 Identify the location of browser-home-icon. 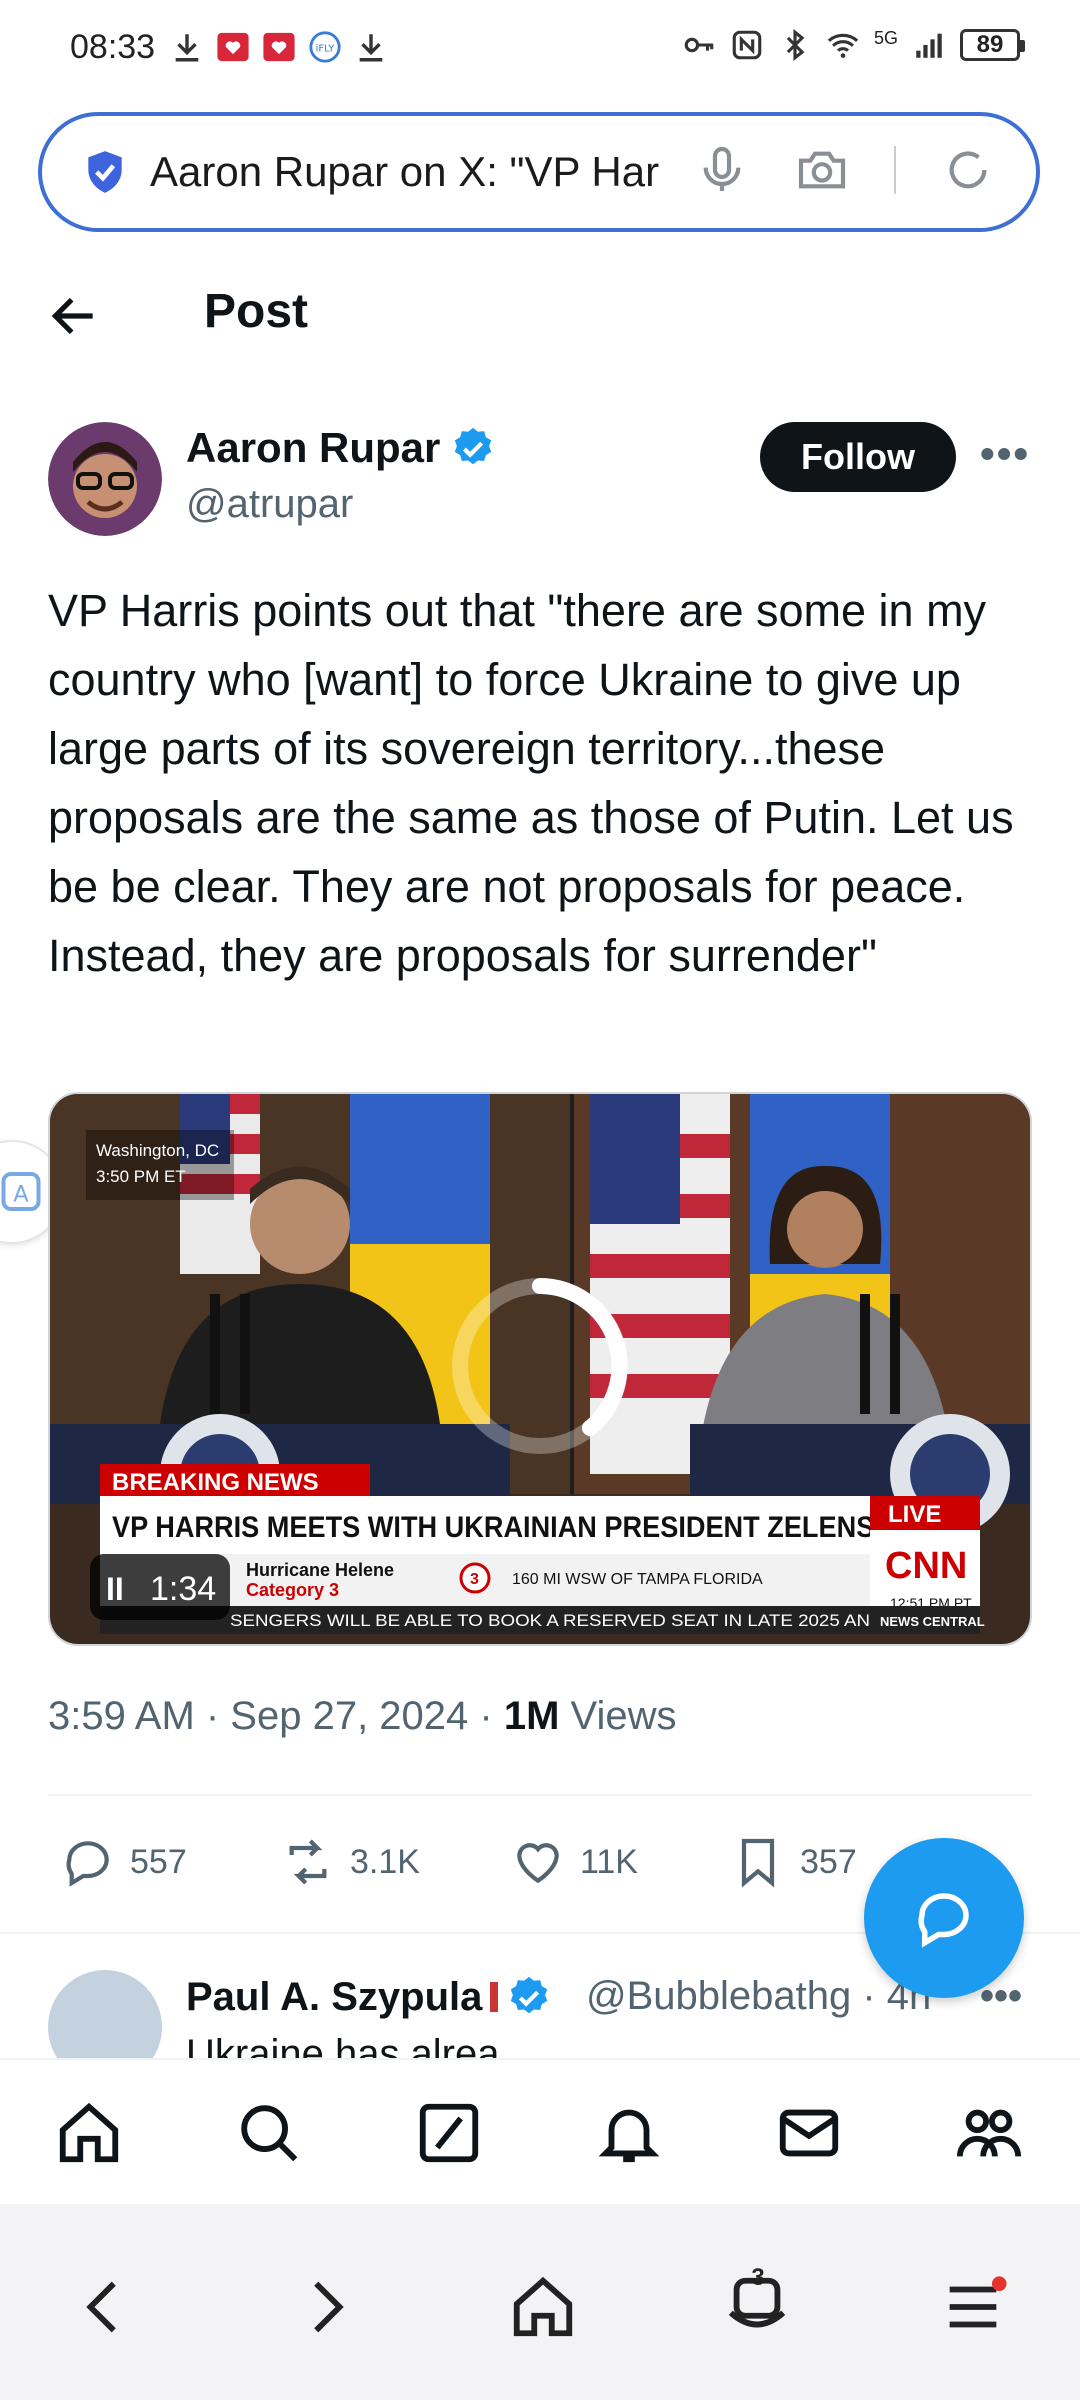
(543, 2307).